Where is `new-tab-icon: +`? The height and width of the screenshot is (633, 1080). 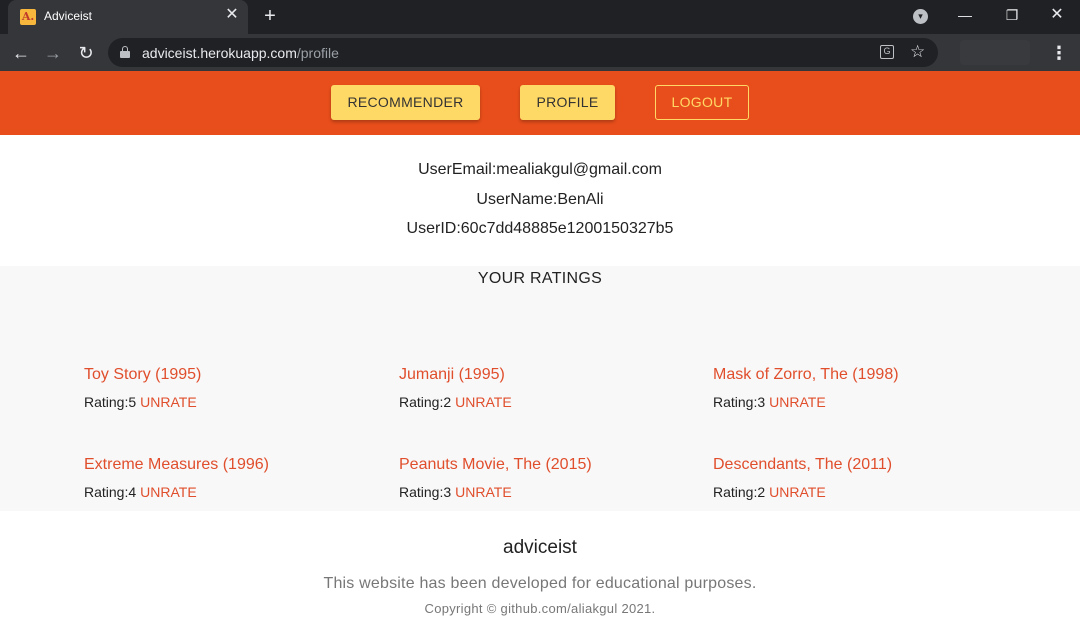 new-tab-icon: + is located at coordinates (270, 16).